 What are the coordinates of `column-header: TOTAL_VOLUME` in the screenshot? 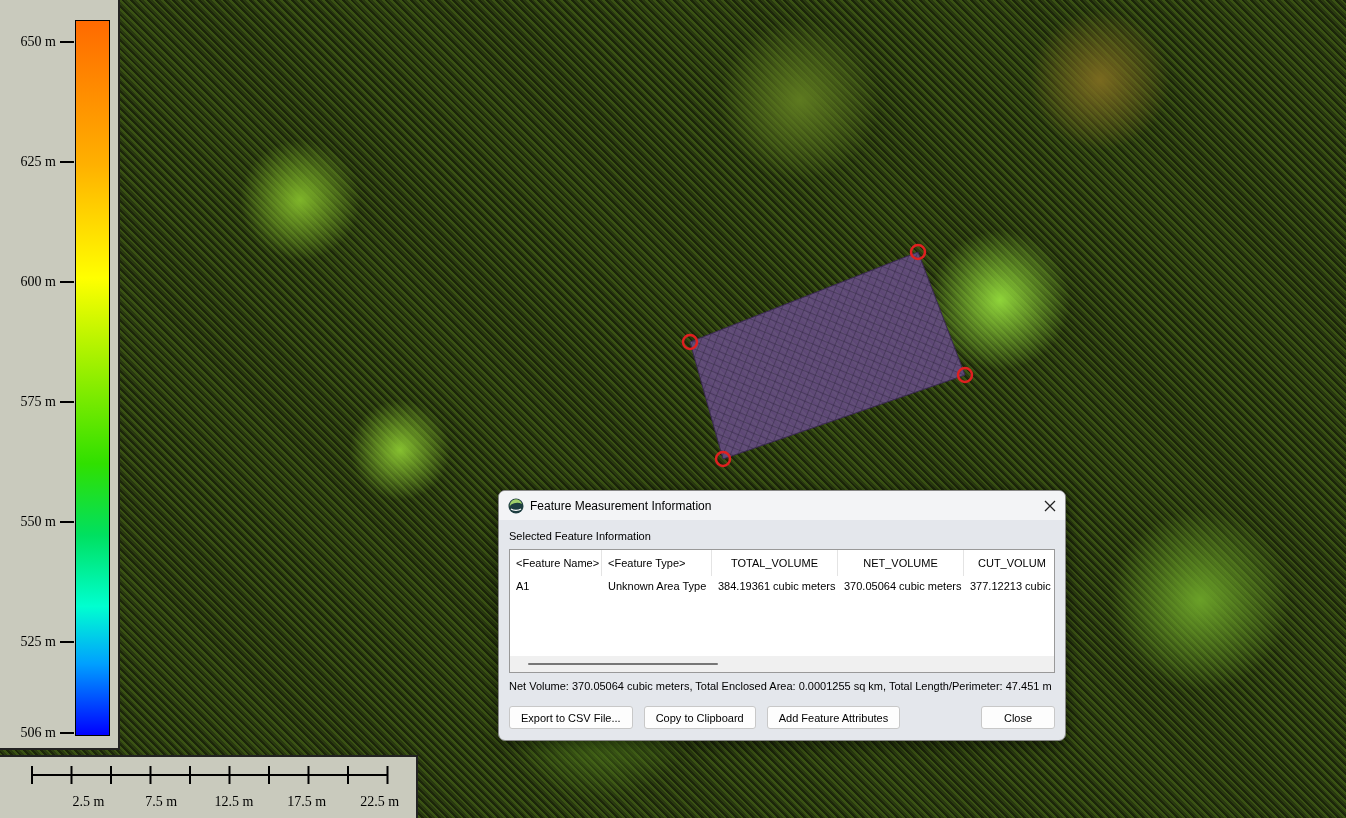 It's located at (775, 563).